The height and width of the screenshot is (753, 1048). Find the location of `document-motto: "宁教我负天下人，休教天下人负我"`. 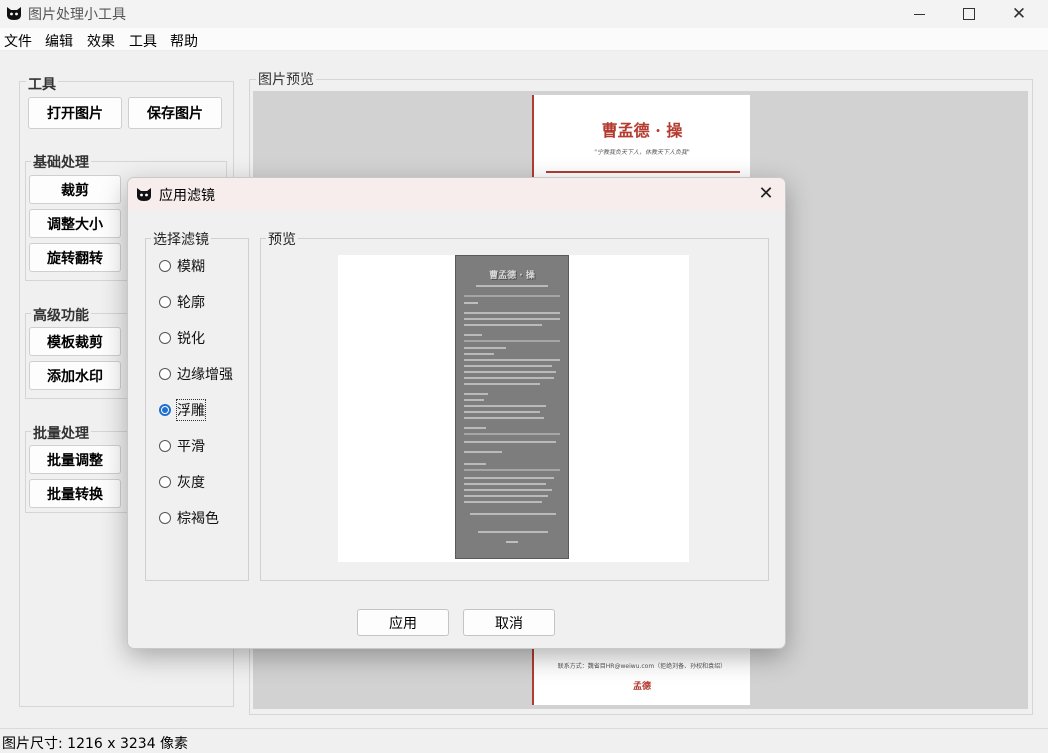

document-motto: "宁教我负天下人，休教天下人负我" is located at coordinates (642, 152).